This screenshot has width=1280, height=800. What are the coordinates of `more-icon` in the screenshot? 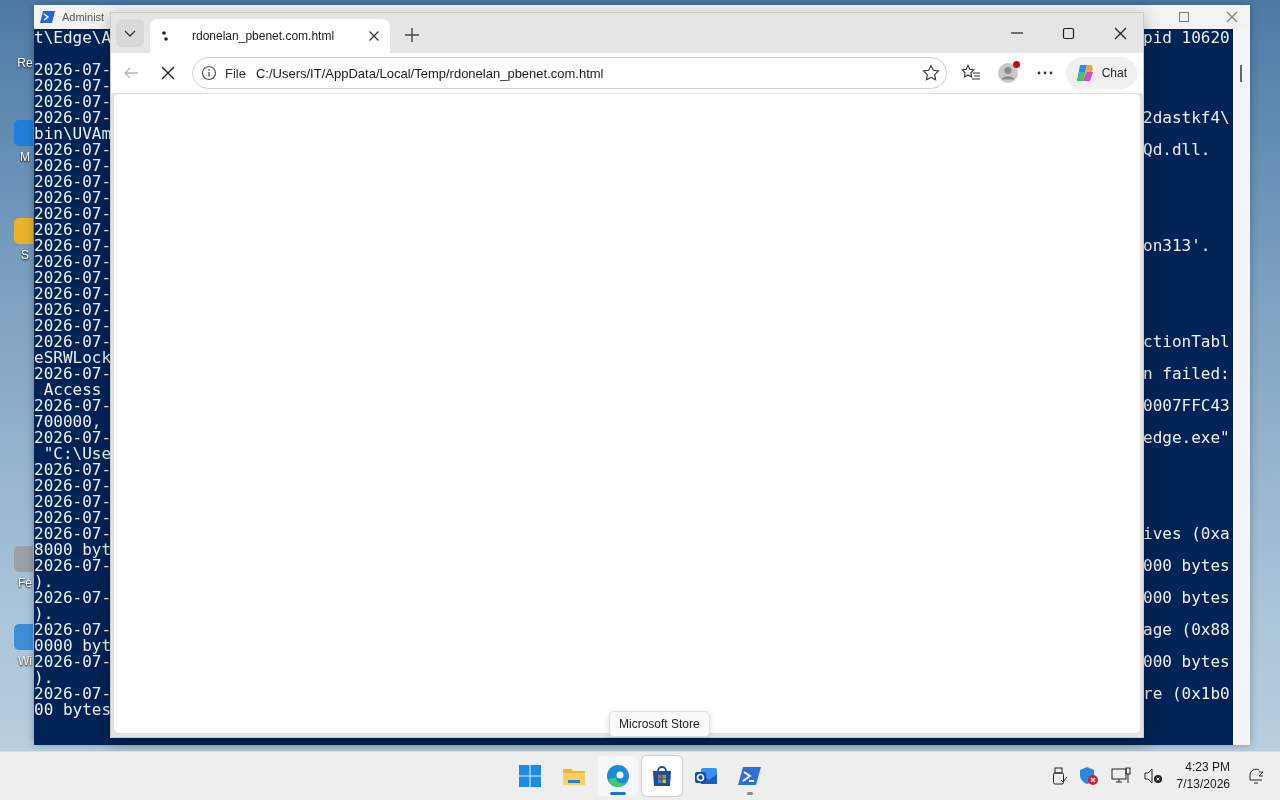 It's located at (1045, 73).